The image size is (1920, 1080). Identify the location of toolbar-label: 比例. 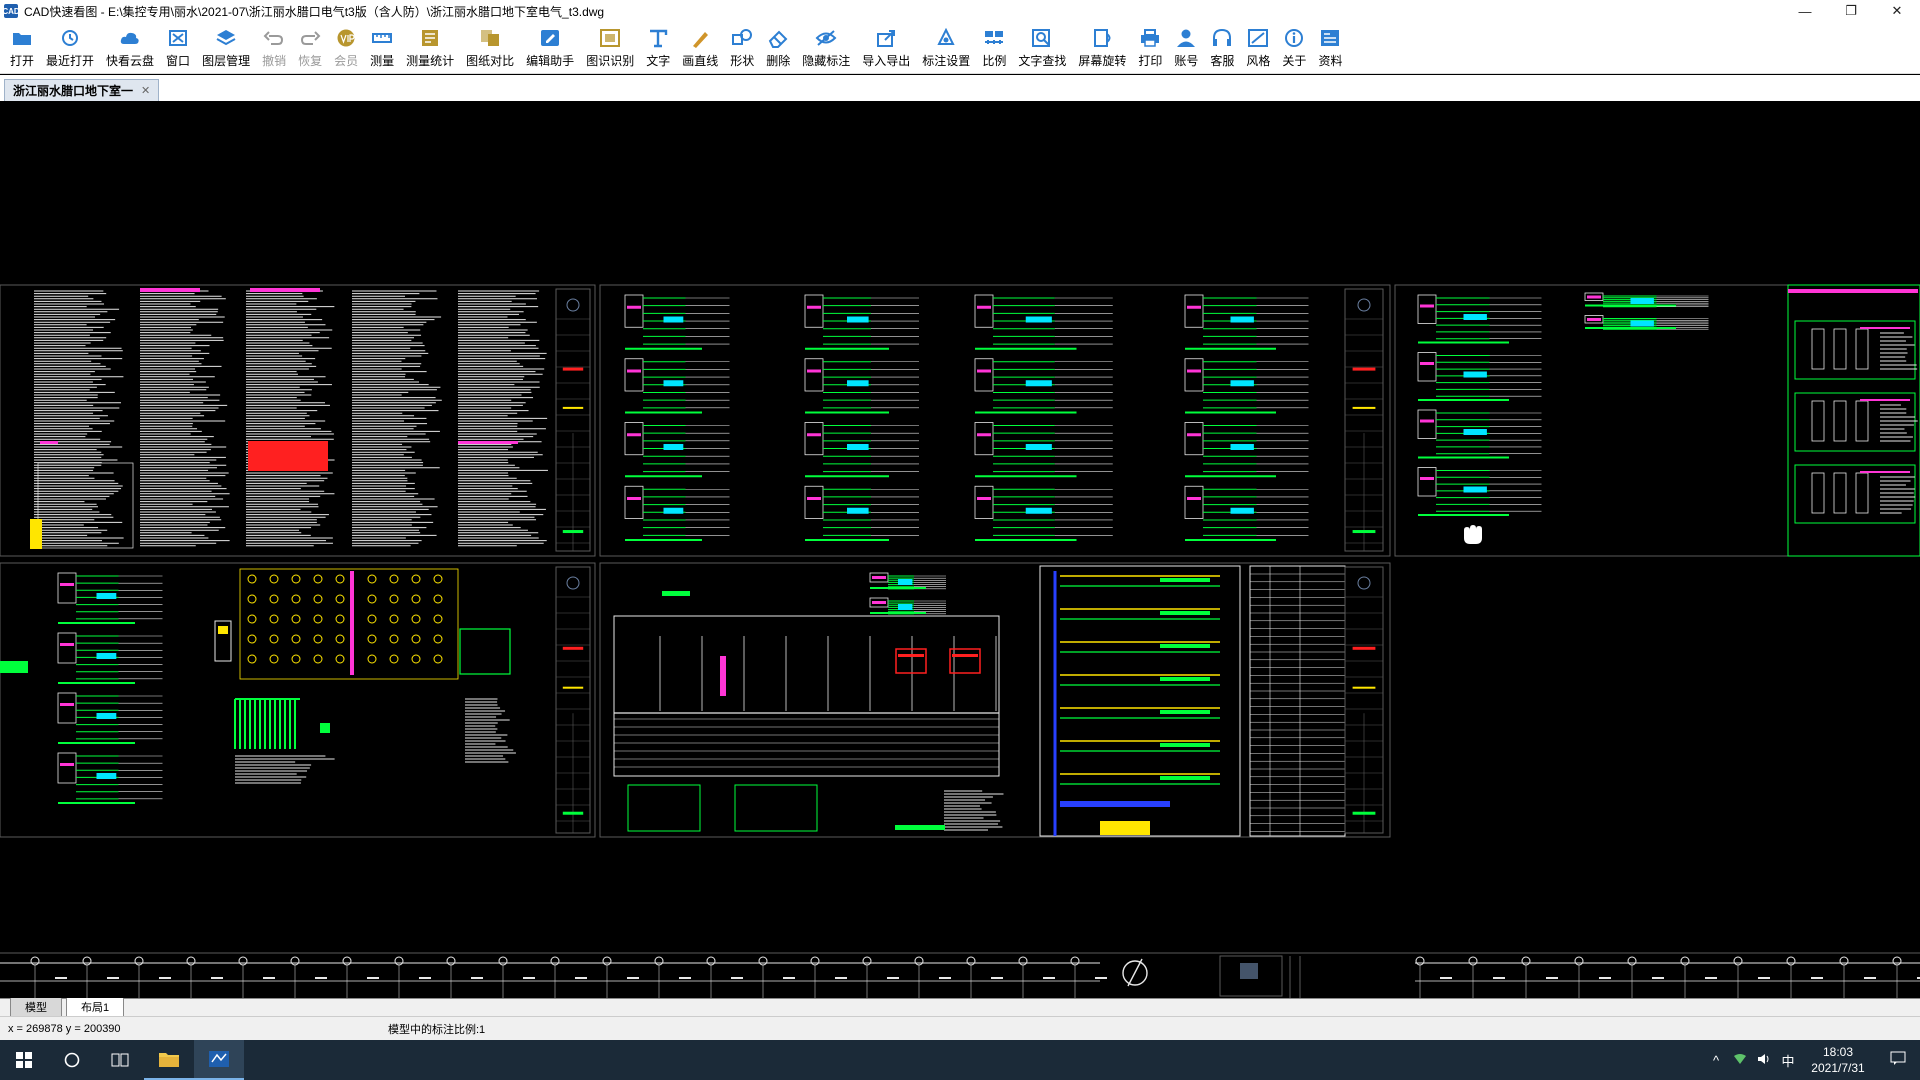
(994, 61).